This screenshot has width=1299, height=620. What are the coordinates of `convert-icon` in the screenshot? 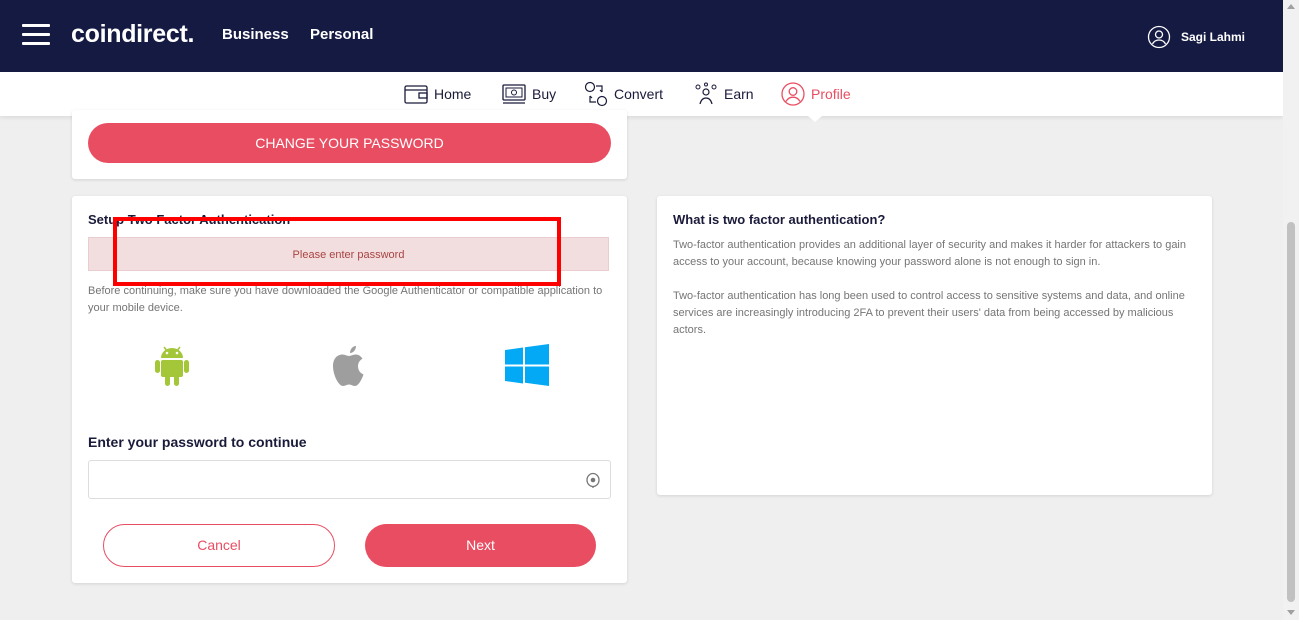 It's located at (596, 94).